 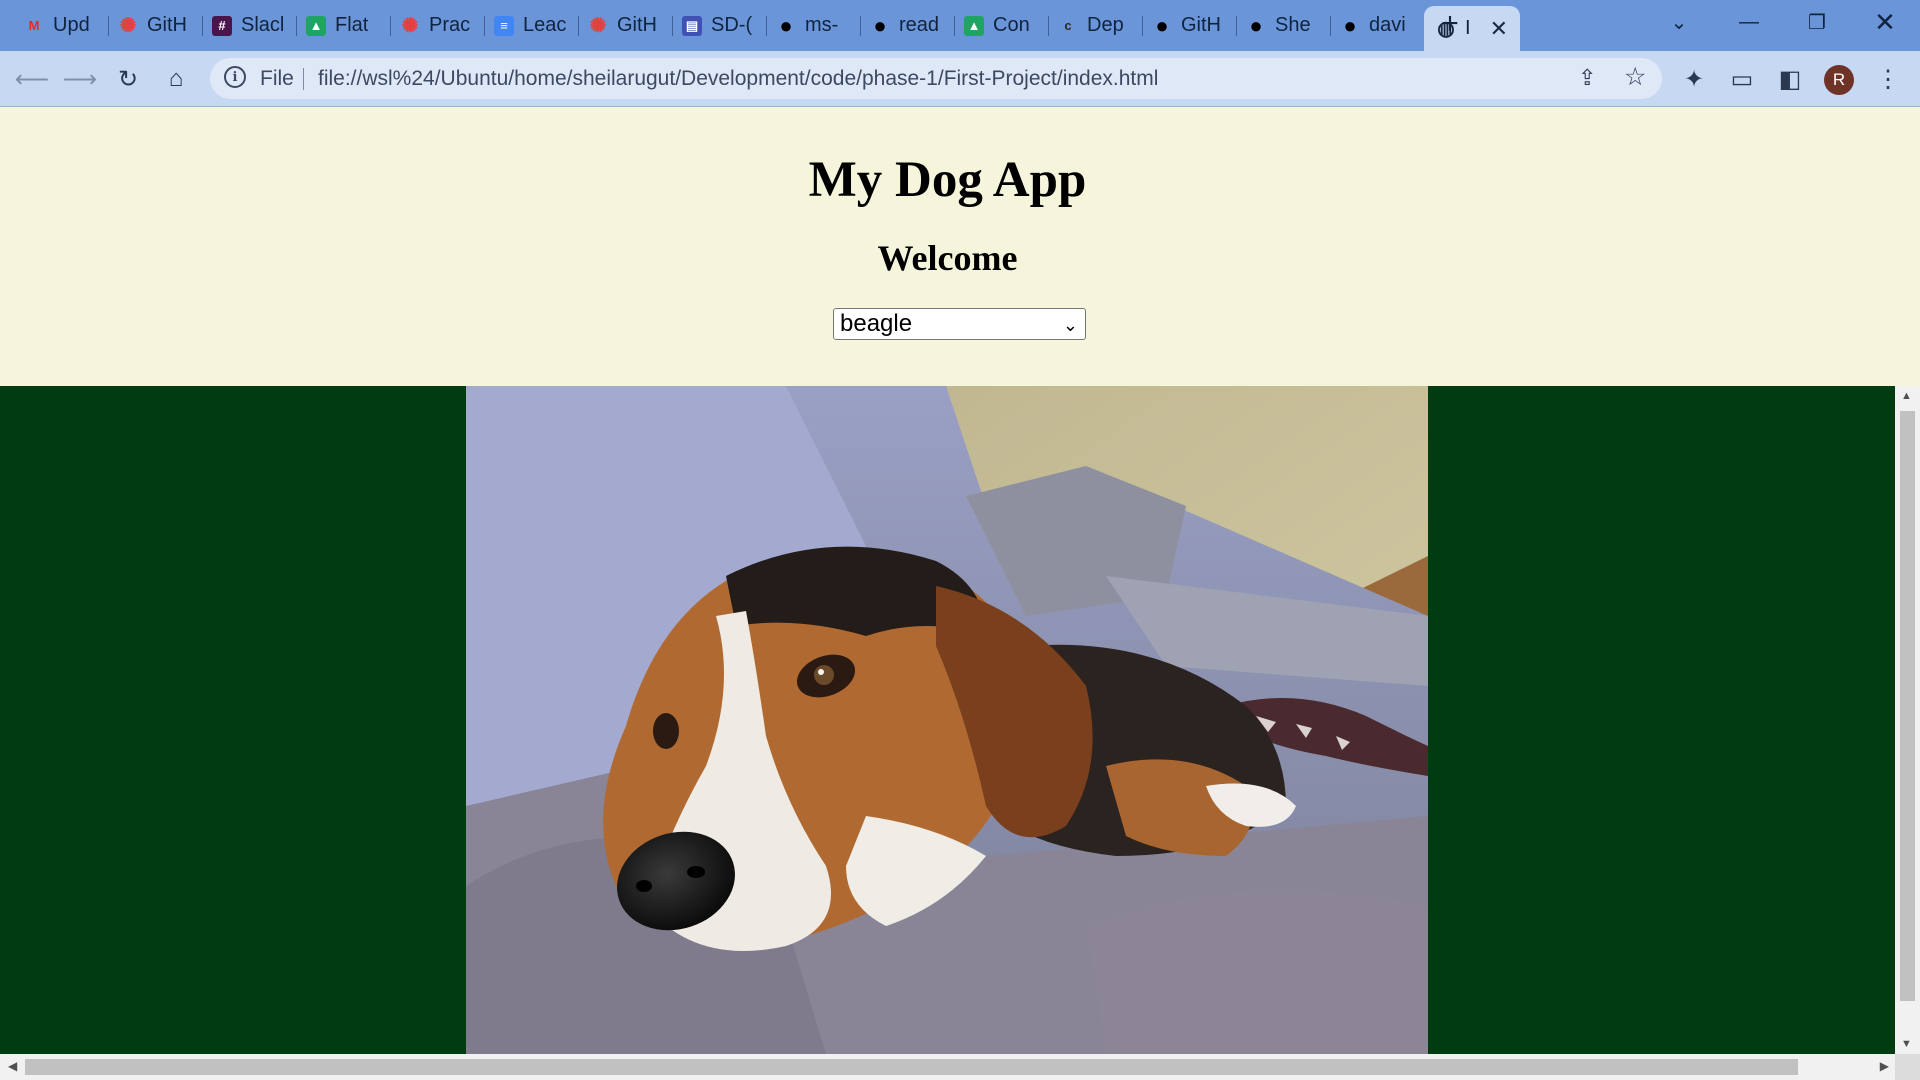 I want to click on horizontal-scrollbar: ◀ ▶, so click(x=947, y=1067).